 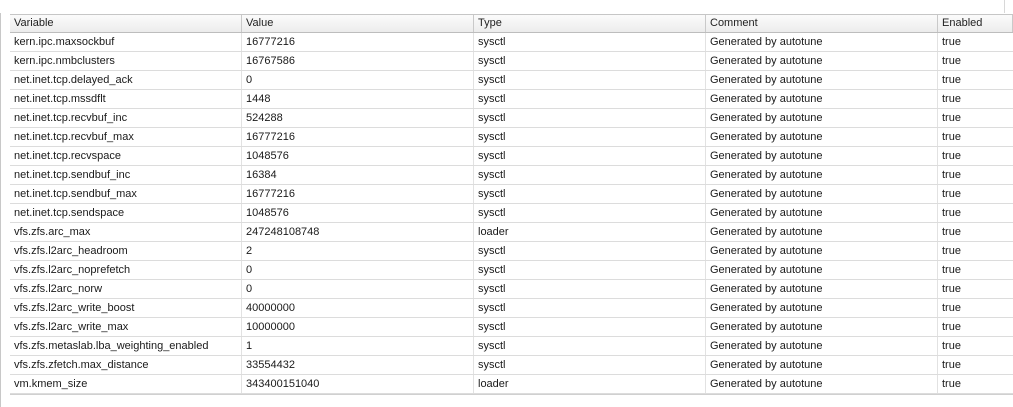 I want to click on cell-value: 33554432, so click(x=358, y=365).